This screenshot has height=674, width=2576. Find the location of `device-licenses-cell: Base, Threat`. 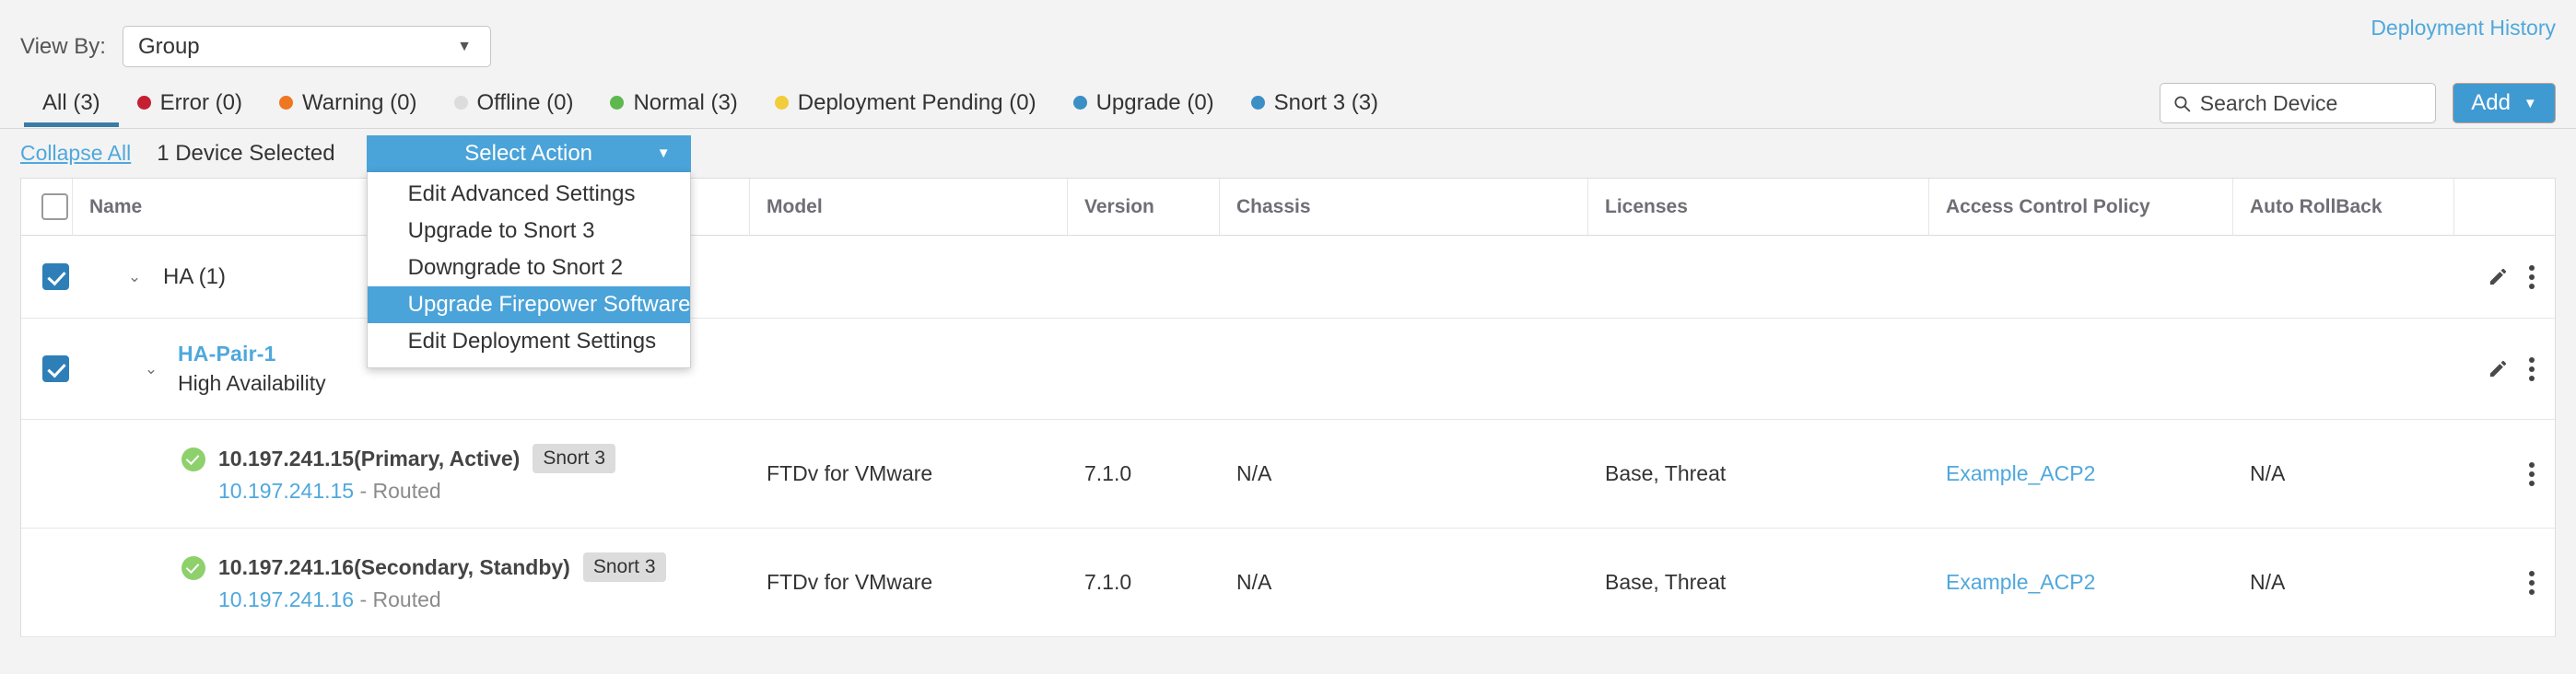

device-licenses-cell: Base, Threat is located at coordinates (1666, 473).